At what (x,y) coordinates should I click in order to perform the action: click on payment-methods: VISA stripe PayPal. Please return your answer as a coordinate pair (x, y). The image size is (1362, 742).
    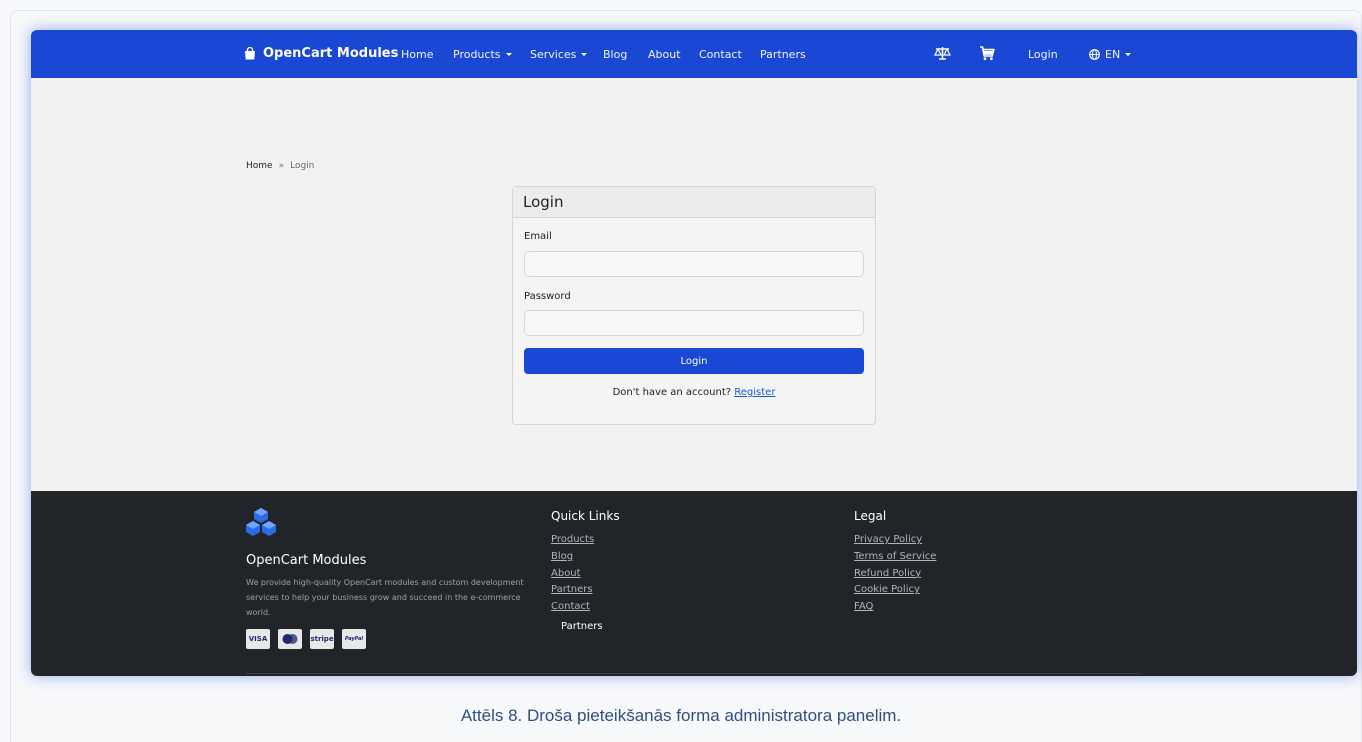
    Looking at the image, I should click on (306, 639).